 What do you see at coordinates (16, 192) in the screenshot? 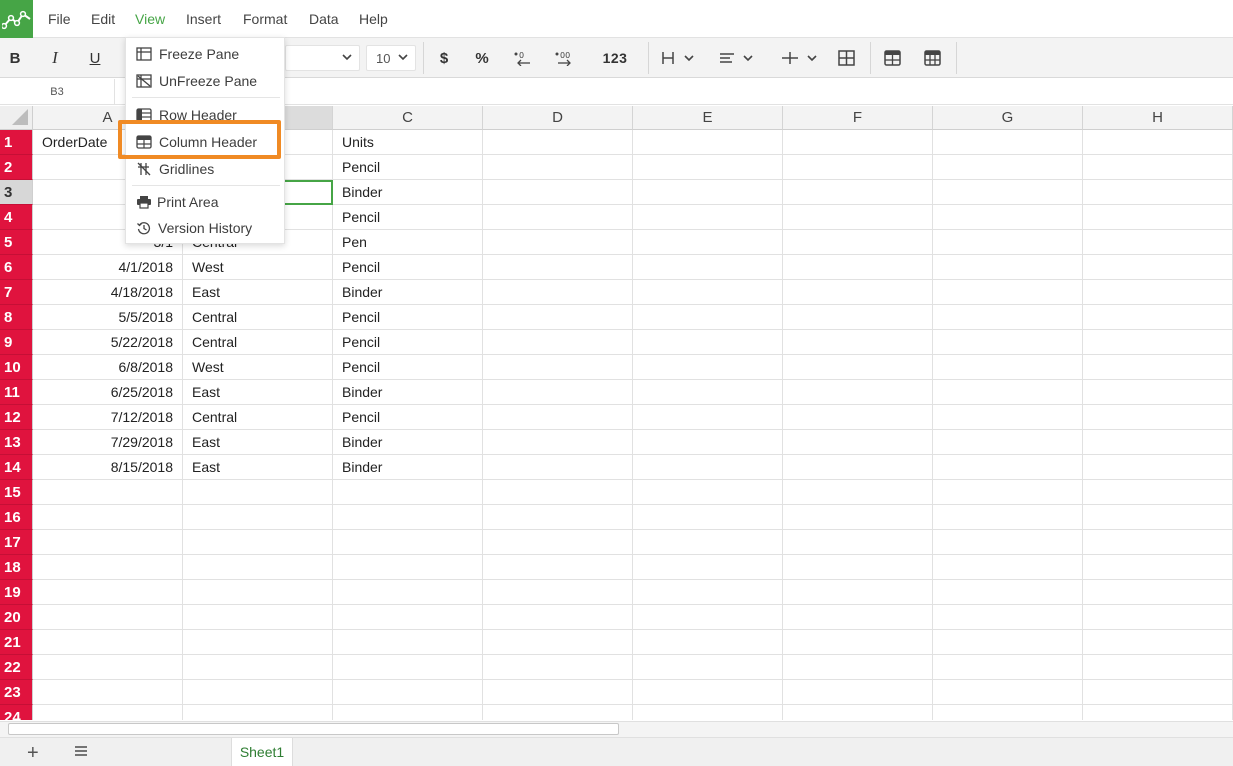
I see `row-header: 3` at bounding box center [16, 192].